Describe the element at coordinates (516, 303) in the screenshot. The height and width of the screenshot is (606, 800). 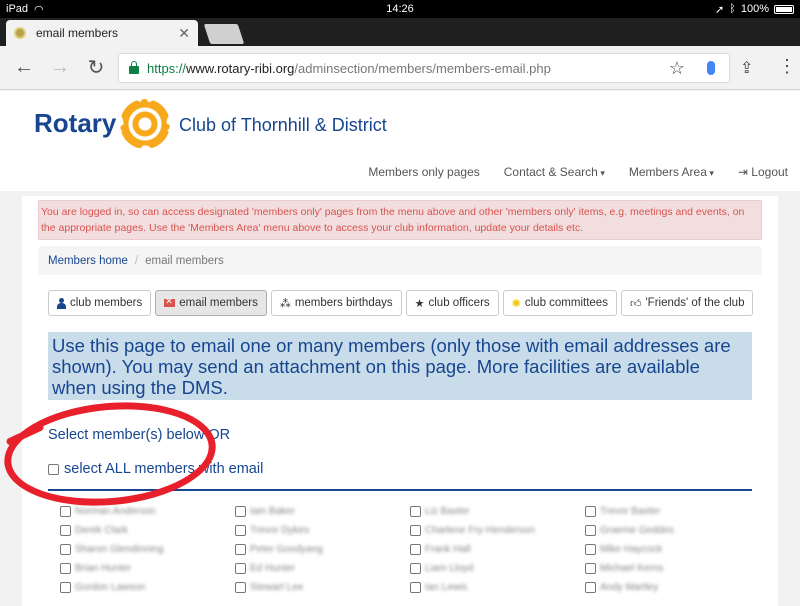
I see `sun-icon: ✺` at that location.